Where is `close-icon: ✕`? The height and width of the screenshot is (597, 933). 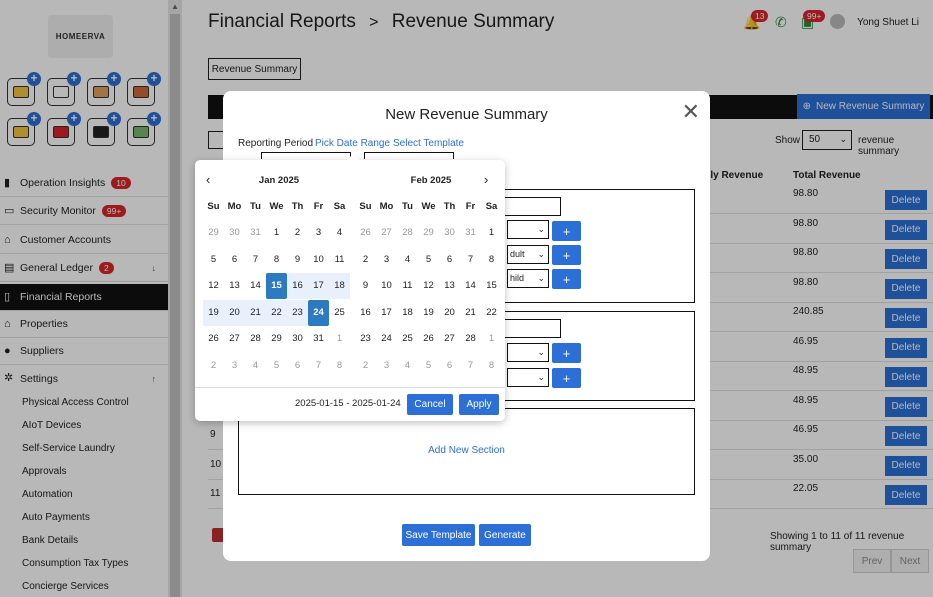 close-icon: ✕ is located at coordinates (691, 112).